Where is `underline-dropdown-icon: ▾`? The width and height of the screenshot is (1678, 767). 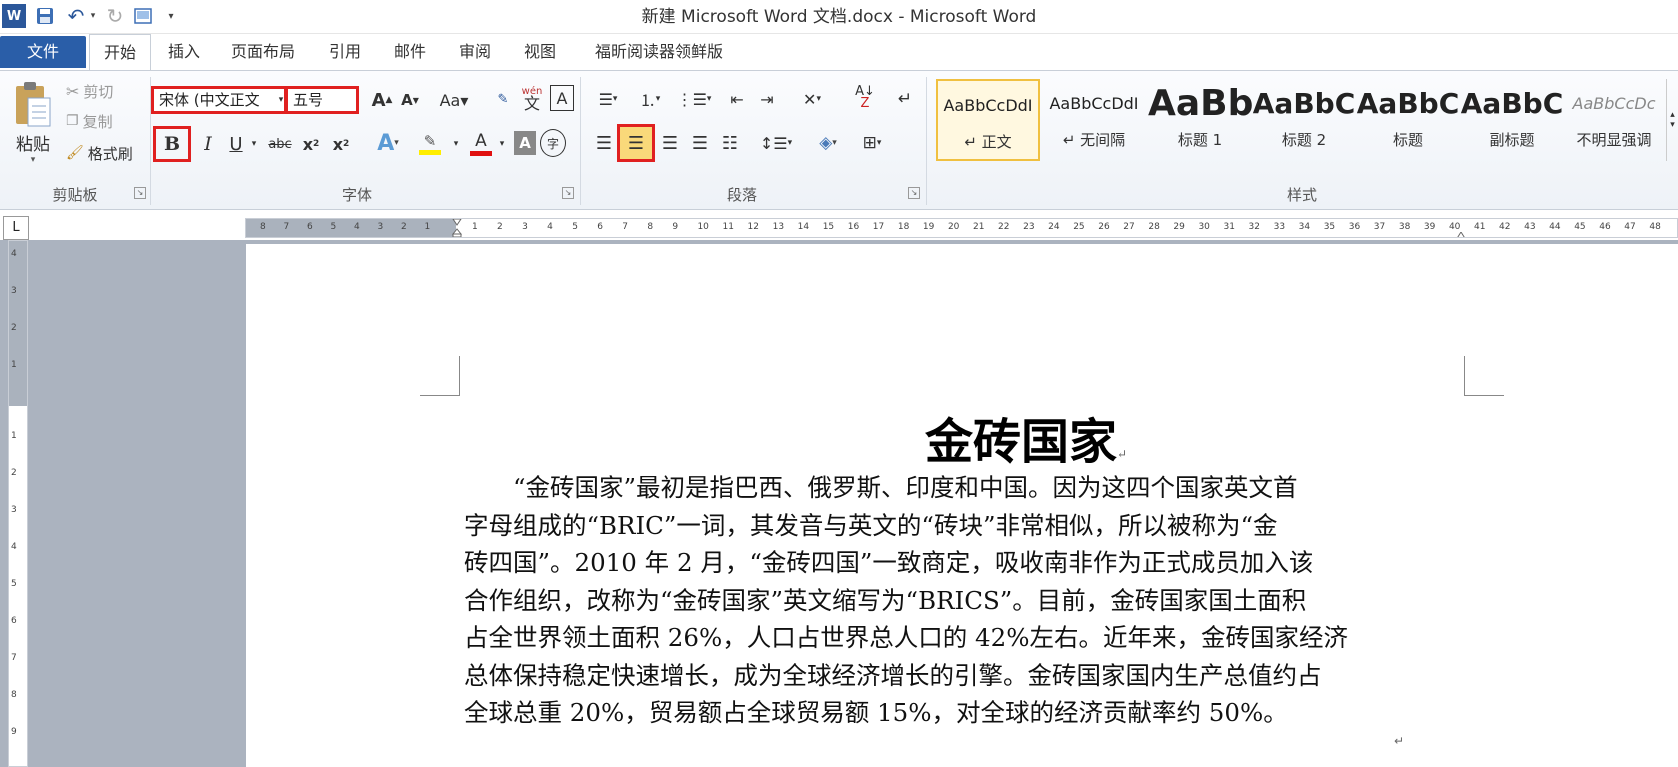
underline-dropdown-icon: ▾ is located at coordinates (254, 144).